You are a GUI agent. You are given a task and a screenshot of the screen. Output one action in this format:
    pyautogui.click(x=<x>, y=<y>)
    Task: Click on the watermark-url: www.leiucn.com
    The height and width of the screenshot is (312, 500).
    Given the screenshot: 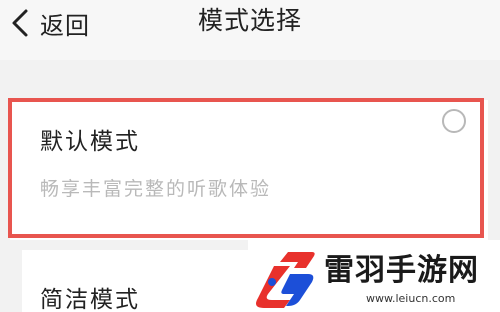 What is the action you would take?
    pyautogui.click(x=411, y=298)
    